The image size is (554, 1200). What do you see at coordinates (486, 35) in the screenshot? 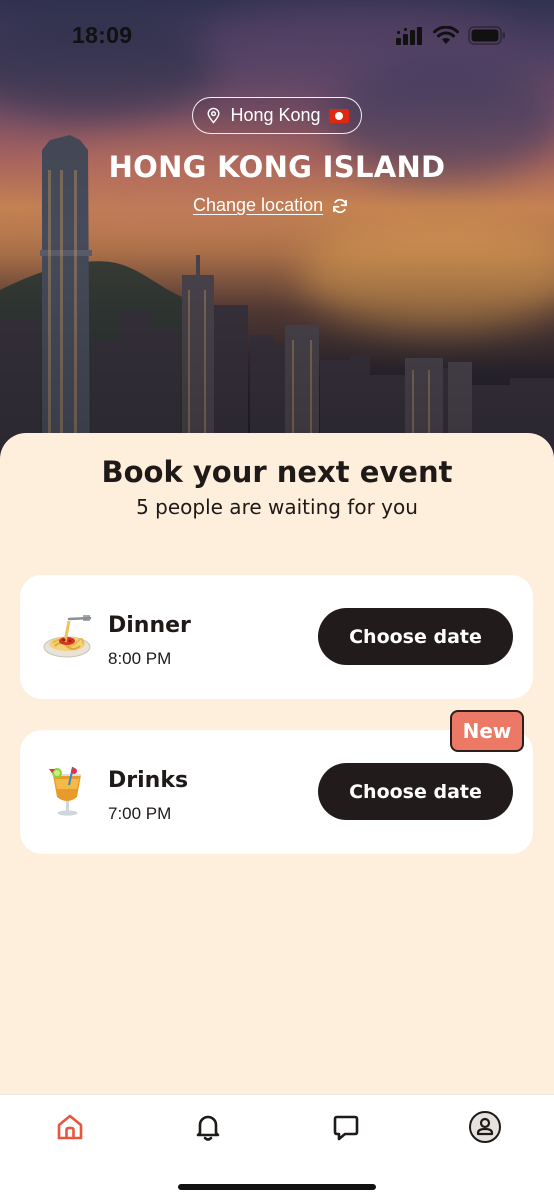
I see `battery-icon` at bounding box center [486, 35].